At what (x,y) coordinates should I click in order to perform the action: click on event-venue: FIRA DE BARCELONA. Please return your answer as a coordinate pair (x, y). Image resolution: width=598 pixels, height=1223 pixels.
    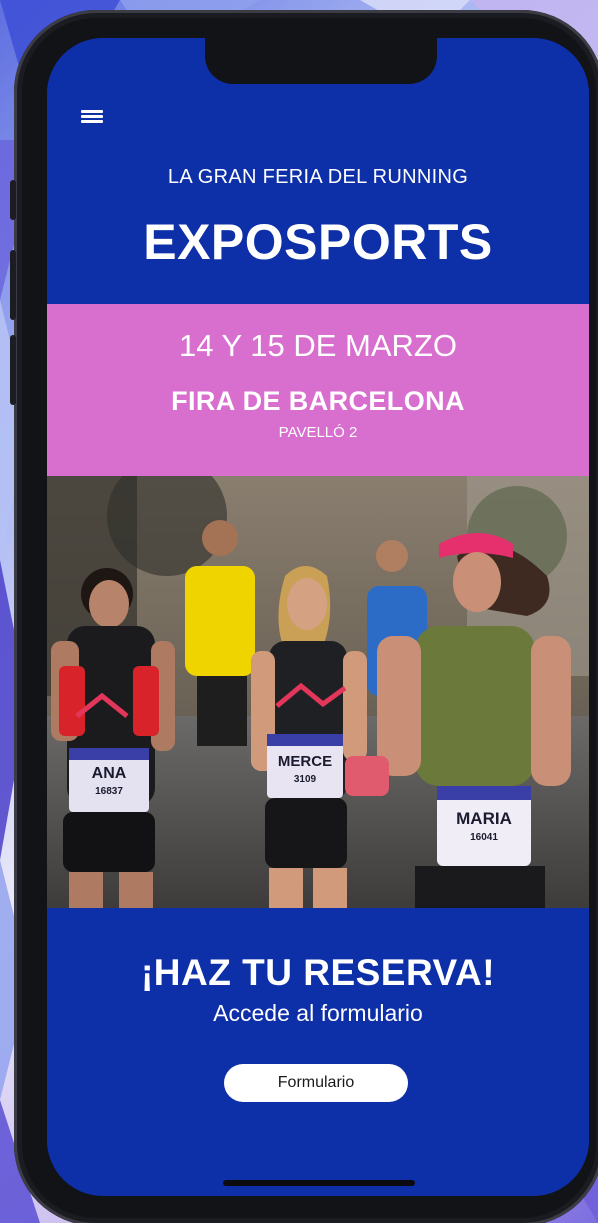
    Looking at the image, I should click on (318, 401).